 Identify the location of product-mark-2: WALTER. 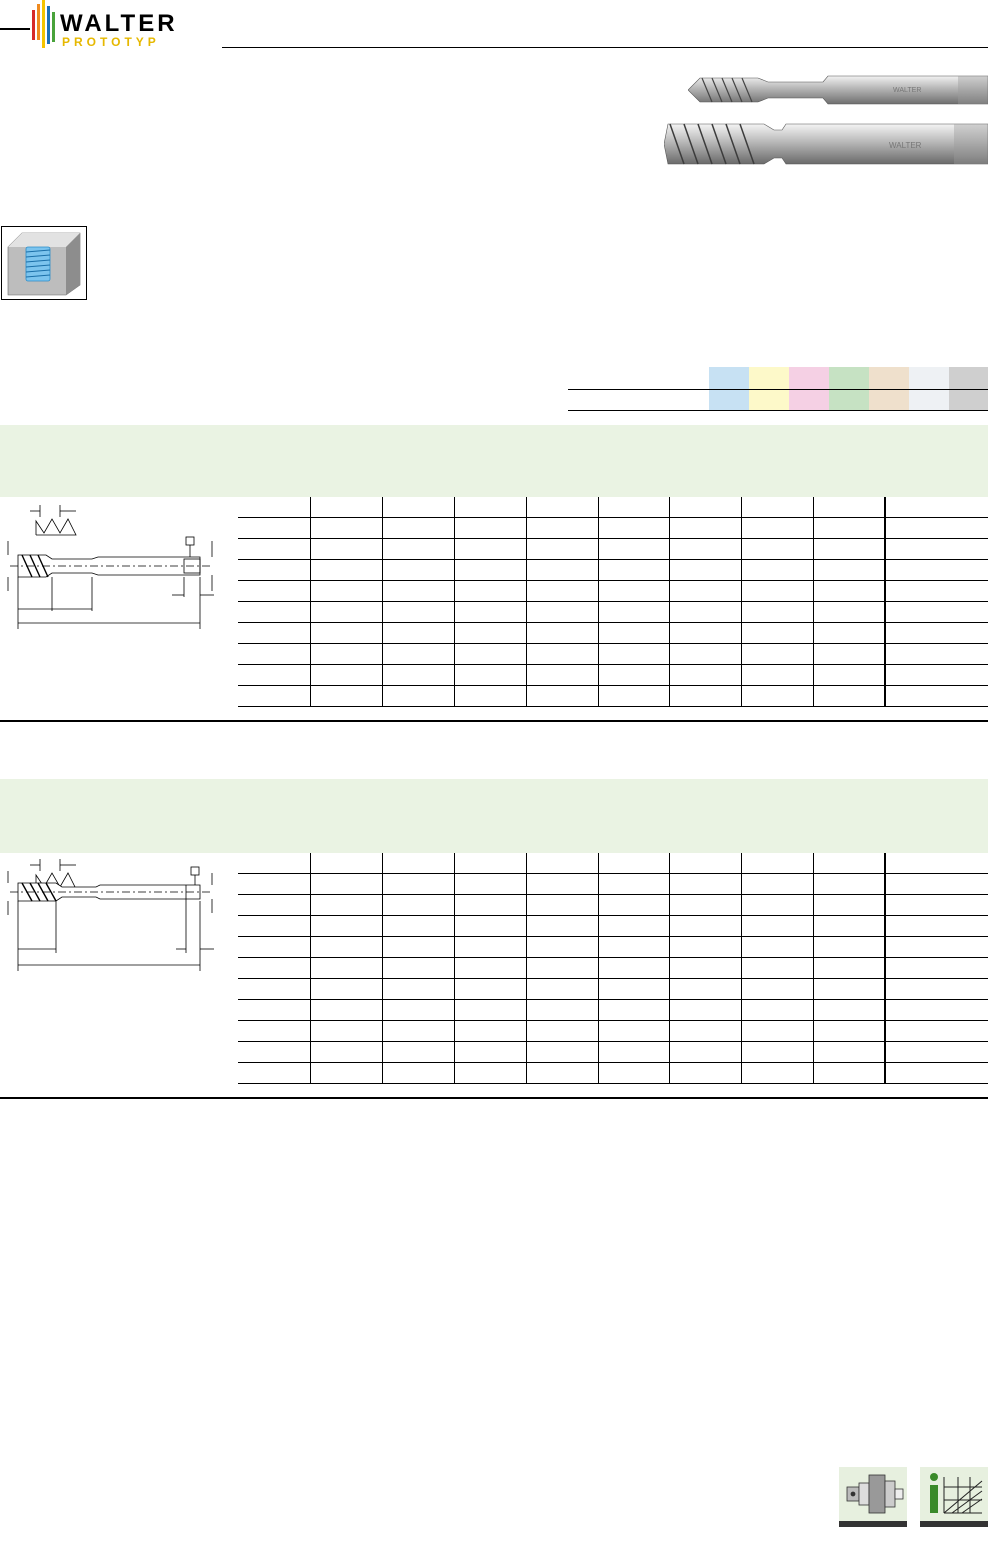
(905, 145).